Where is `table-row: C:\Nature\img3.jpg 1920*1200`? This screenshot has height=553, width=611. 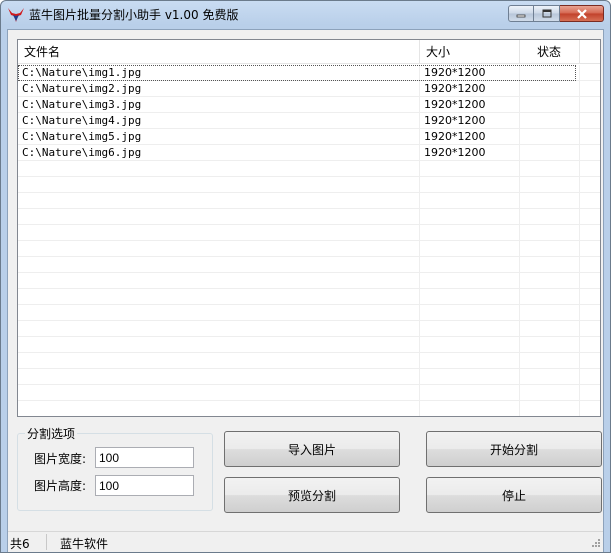 table-row: C:\Nature\img3.jpg 1920*1200 is located at coordinates (298, 105).